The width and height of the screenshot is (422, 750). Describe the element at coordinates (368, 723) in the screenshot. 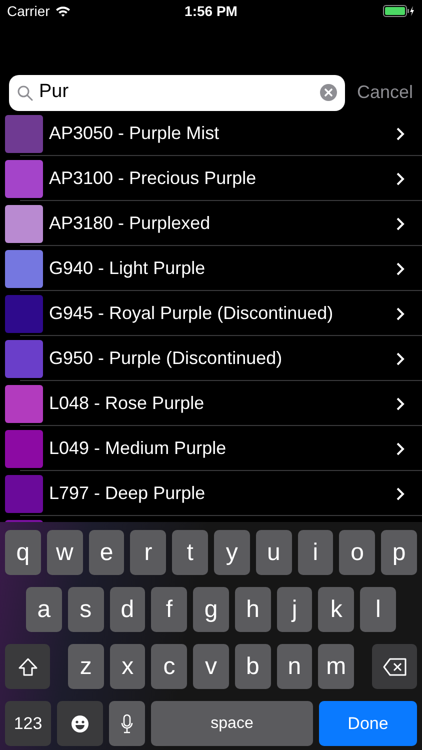

I see `done-key: Done` at that location.